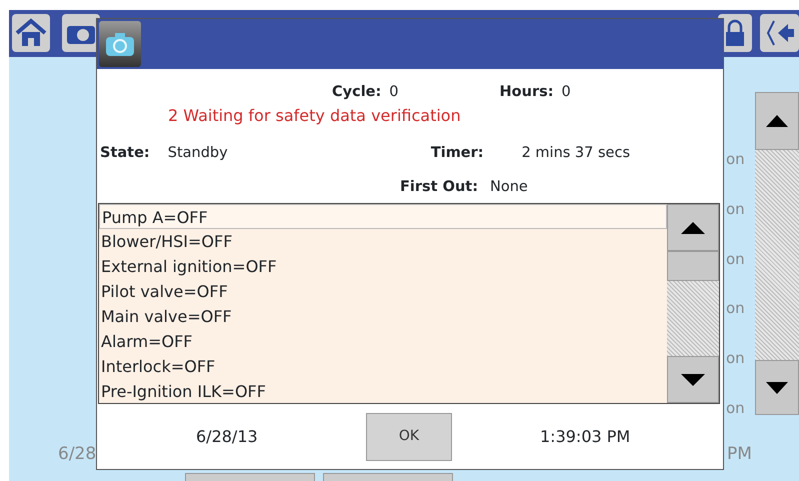 This screenshot has height=481, width=799. What do you see at coordinates (314, 116) in the screenshot?
I see `alert-message: 2 Waiting for safety data verification` at bounding box center [314, 116].